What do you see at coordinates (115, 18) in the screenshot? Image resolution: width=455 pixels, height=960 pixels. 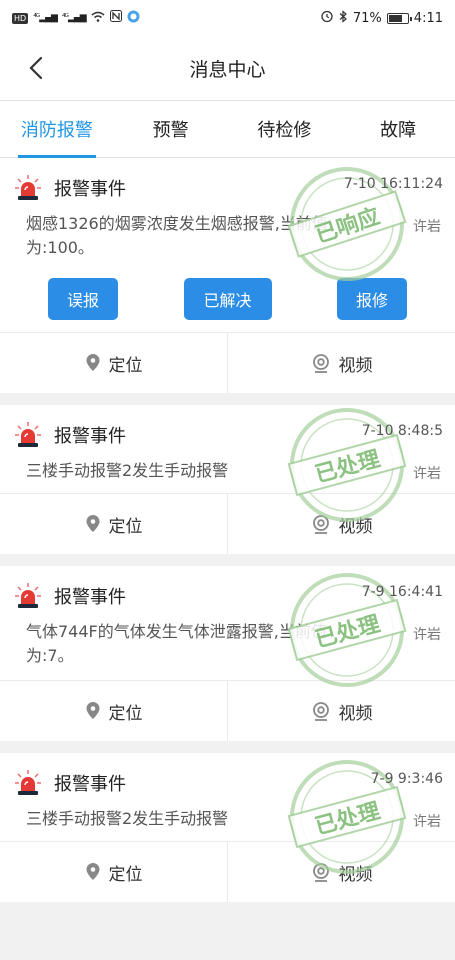 I see `nfc-icon` at bounding box center [115, 18].